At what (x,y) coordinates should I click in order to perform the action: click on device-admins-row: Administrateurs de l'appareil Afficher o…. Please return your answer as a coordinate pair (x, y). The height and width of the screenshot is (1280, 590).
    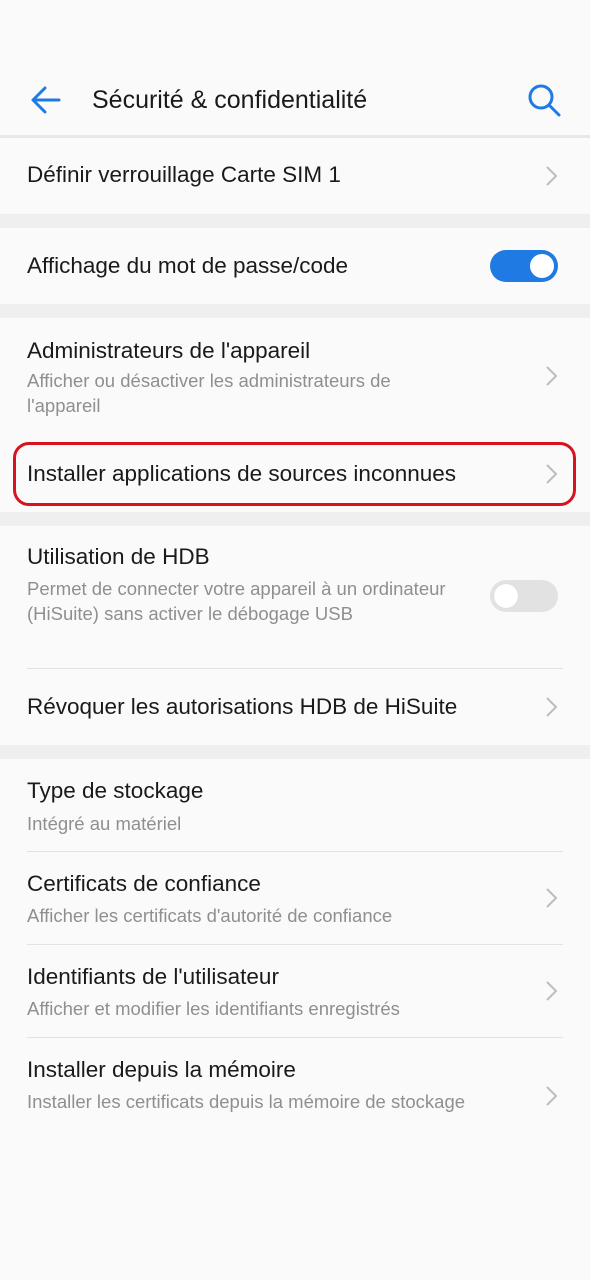
    Looking at the image, I should click on (295, 377).